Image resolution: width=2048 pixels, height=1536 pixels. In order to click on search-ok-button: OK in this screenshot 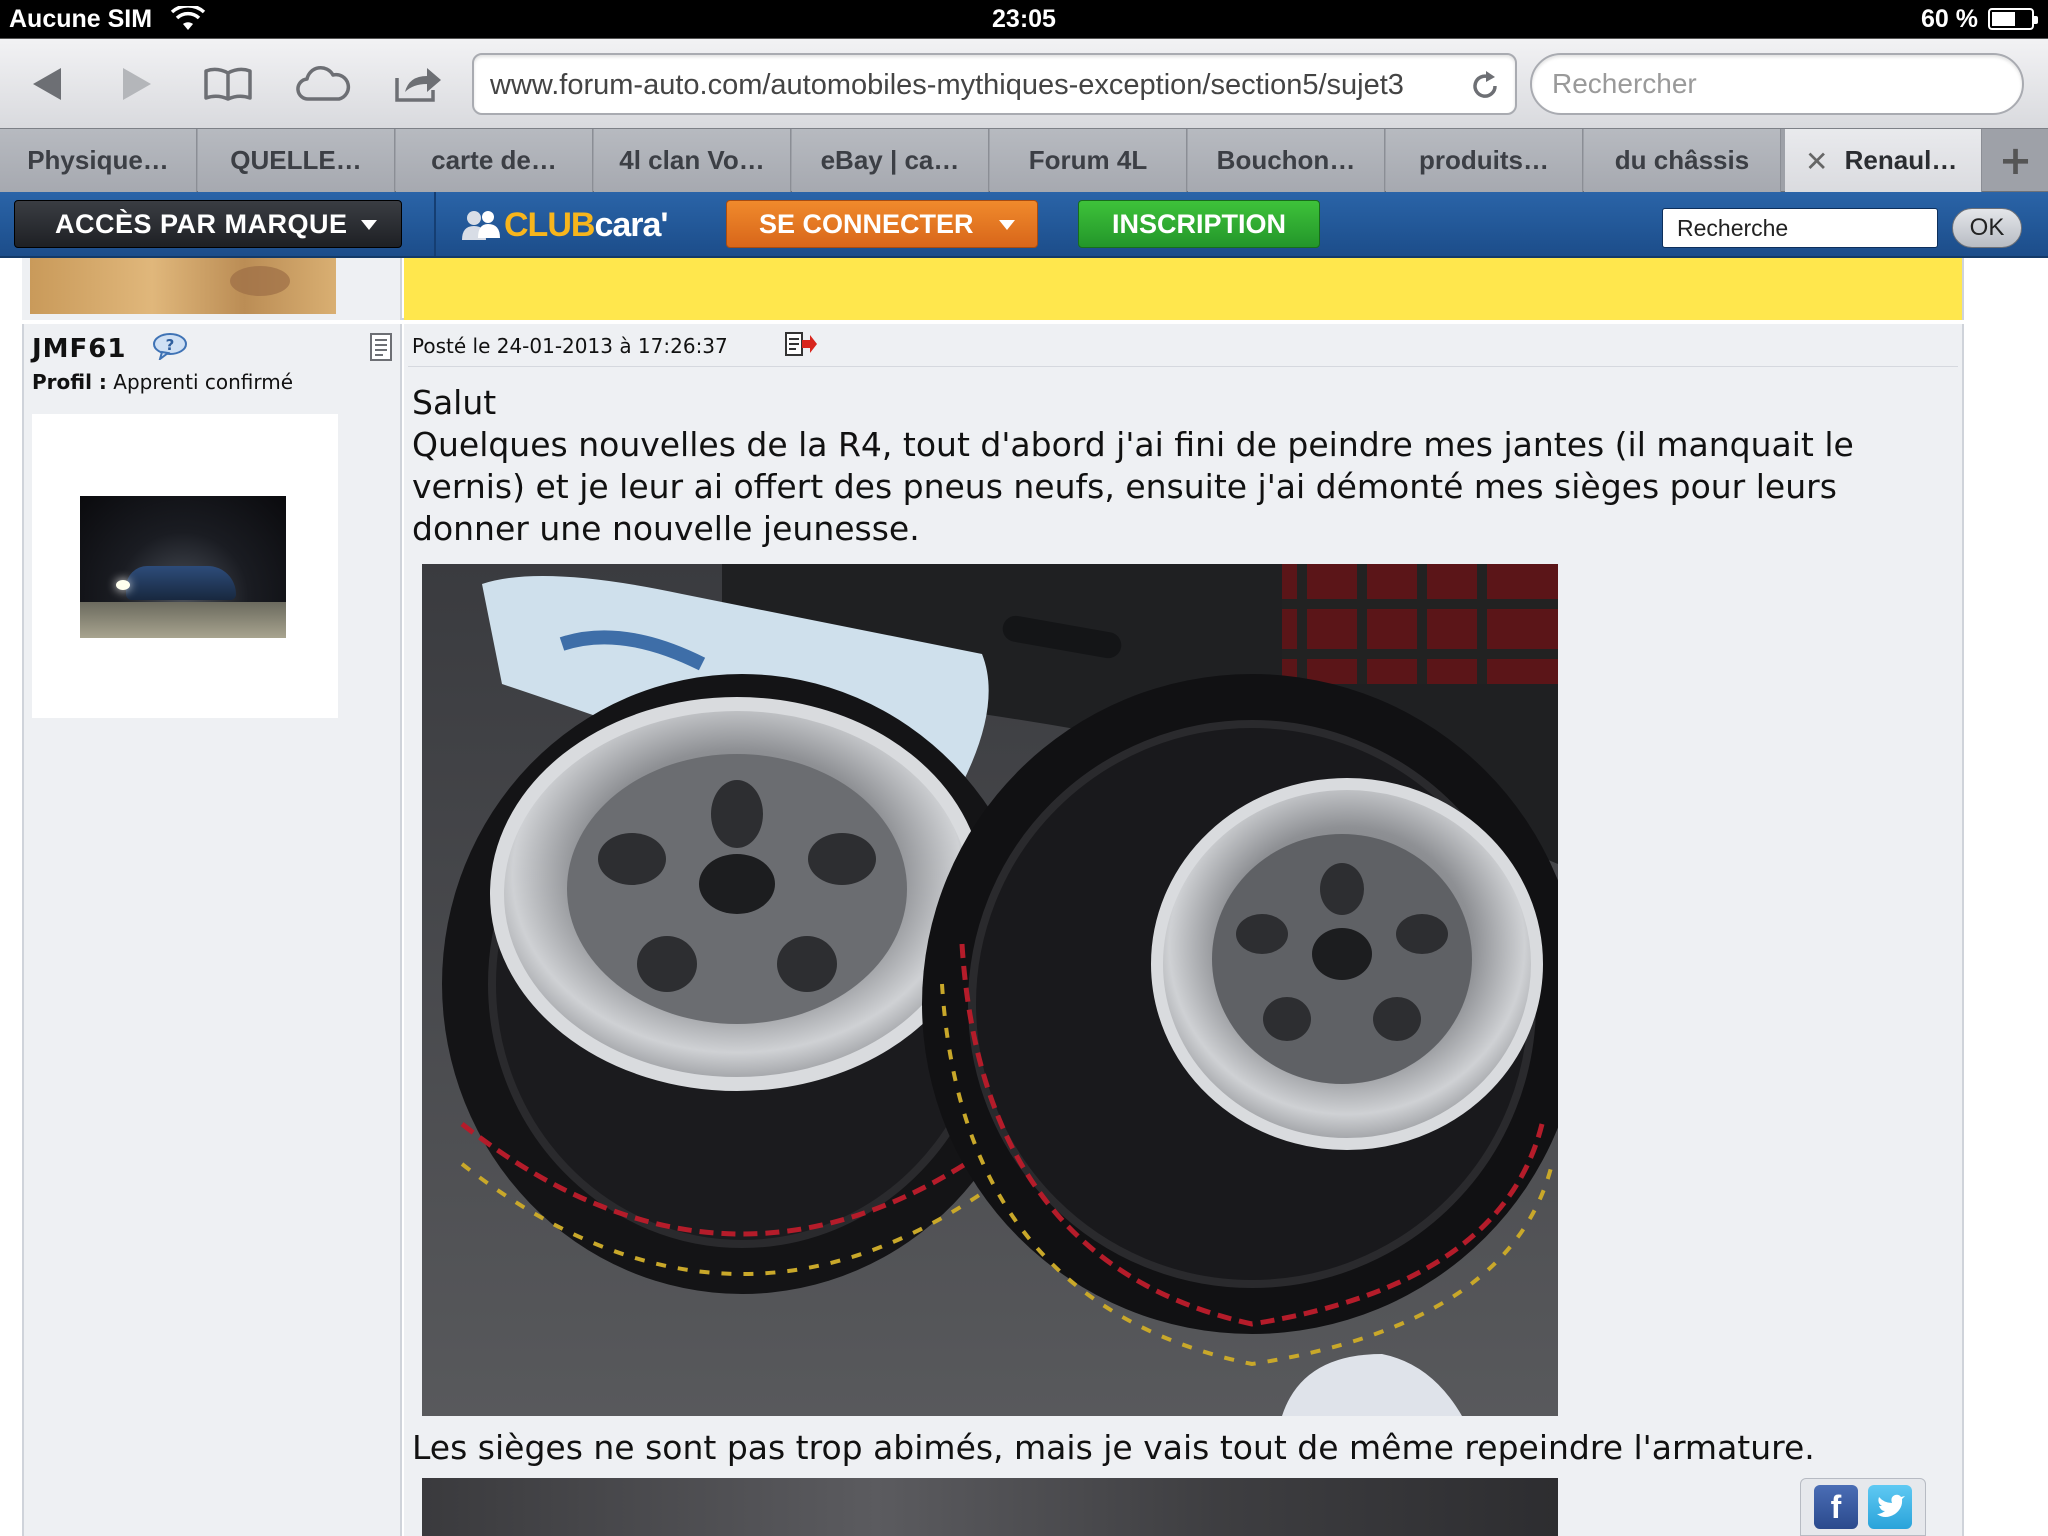, I will do `click(1987, 228)`.